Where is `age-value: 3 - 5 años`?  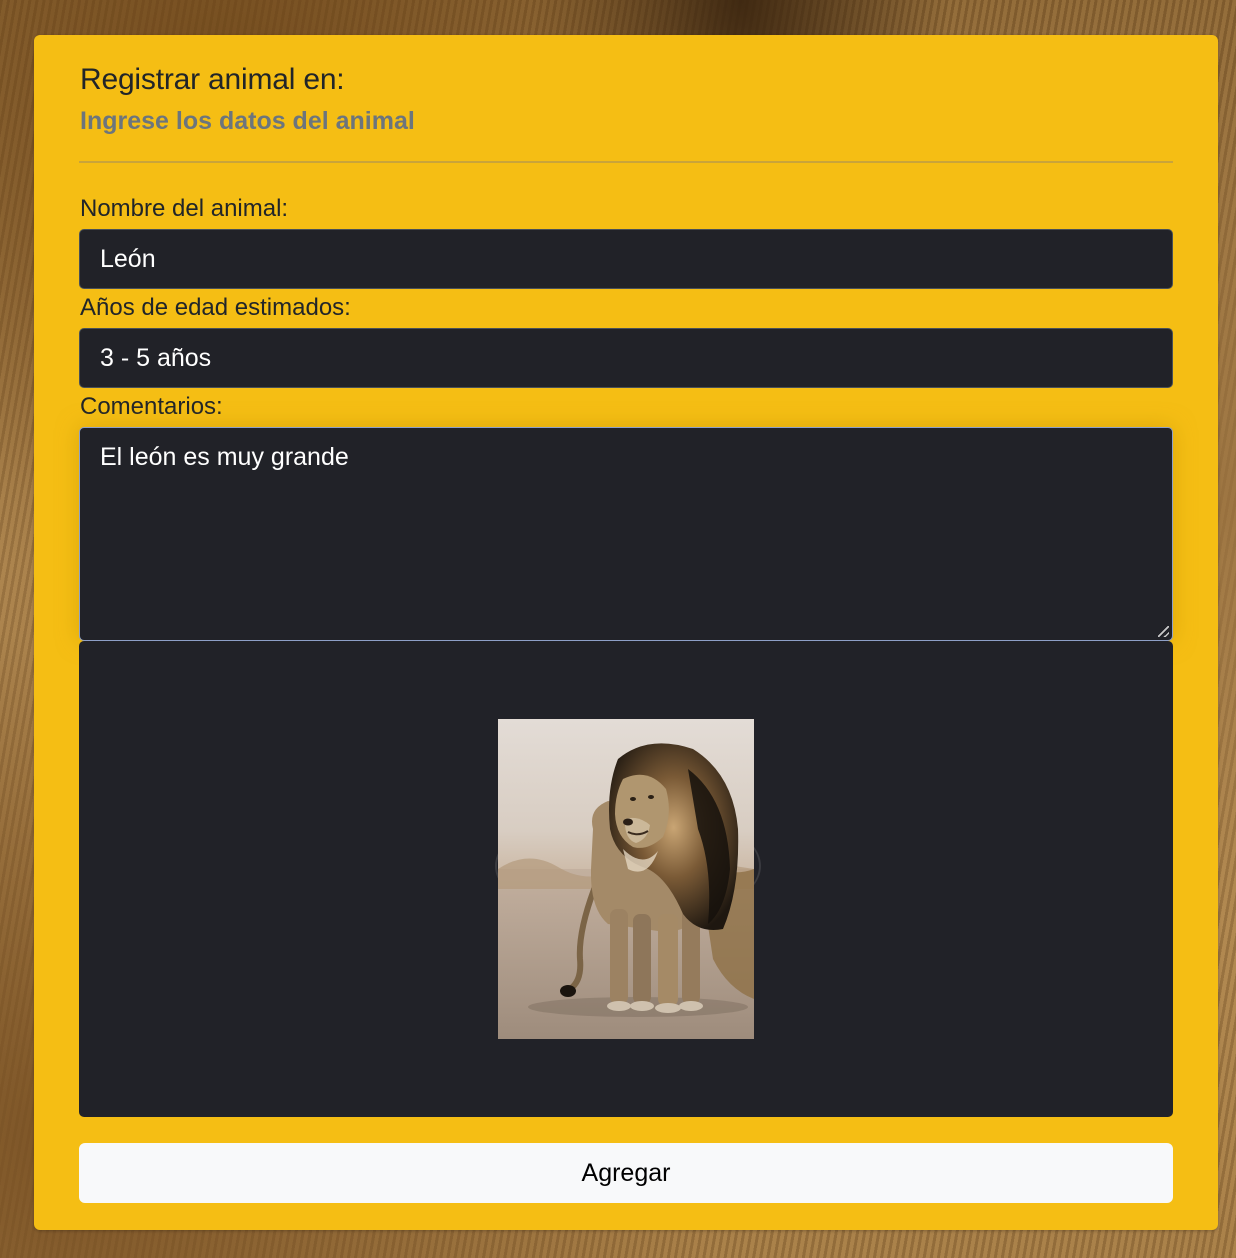 age-value: 3 - 5 años is located at coordinates (156, 357).